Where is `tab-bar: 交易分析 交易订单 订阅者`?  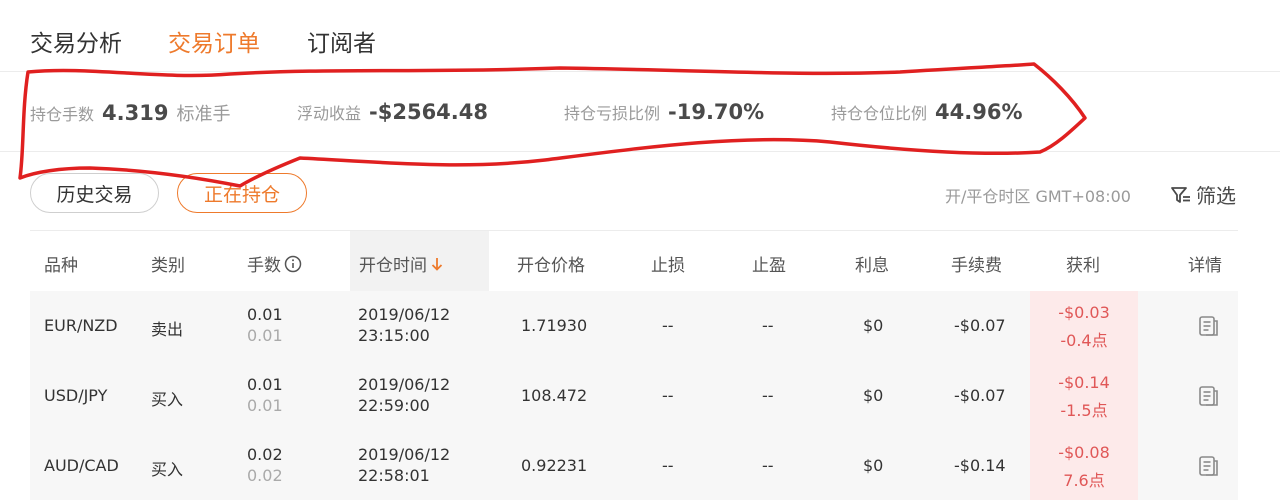
tab-bar: 交易分析 交易订单 订阅者 is located at coordinates (640, 36).